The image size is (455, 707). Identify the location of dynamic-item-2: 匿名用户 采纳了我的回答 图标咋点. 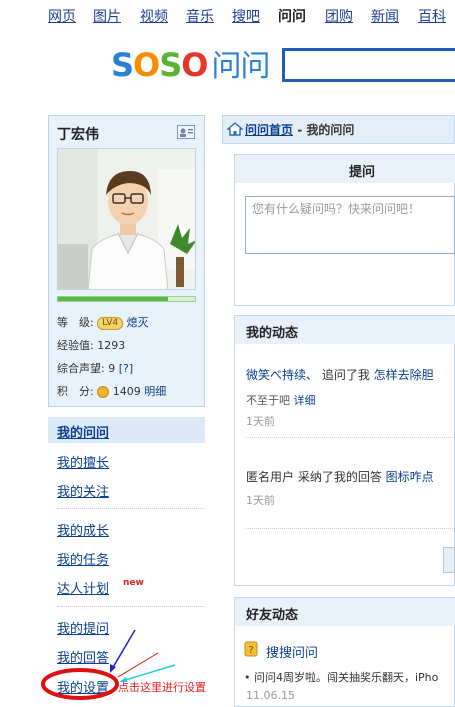
(340, 477).